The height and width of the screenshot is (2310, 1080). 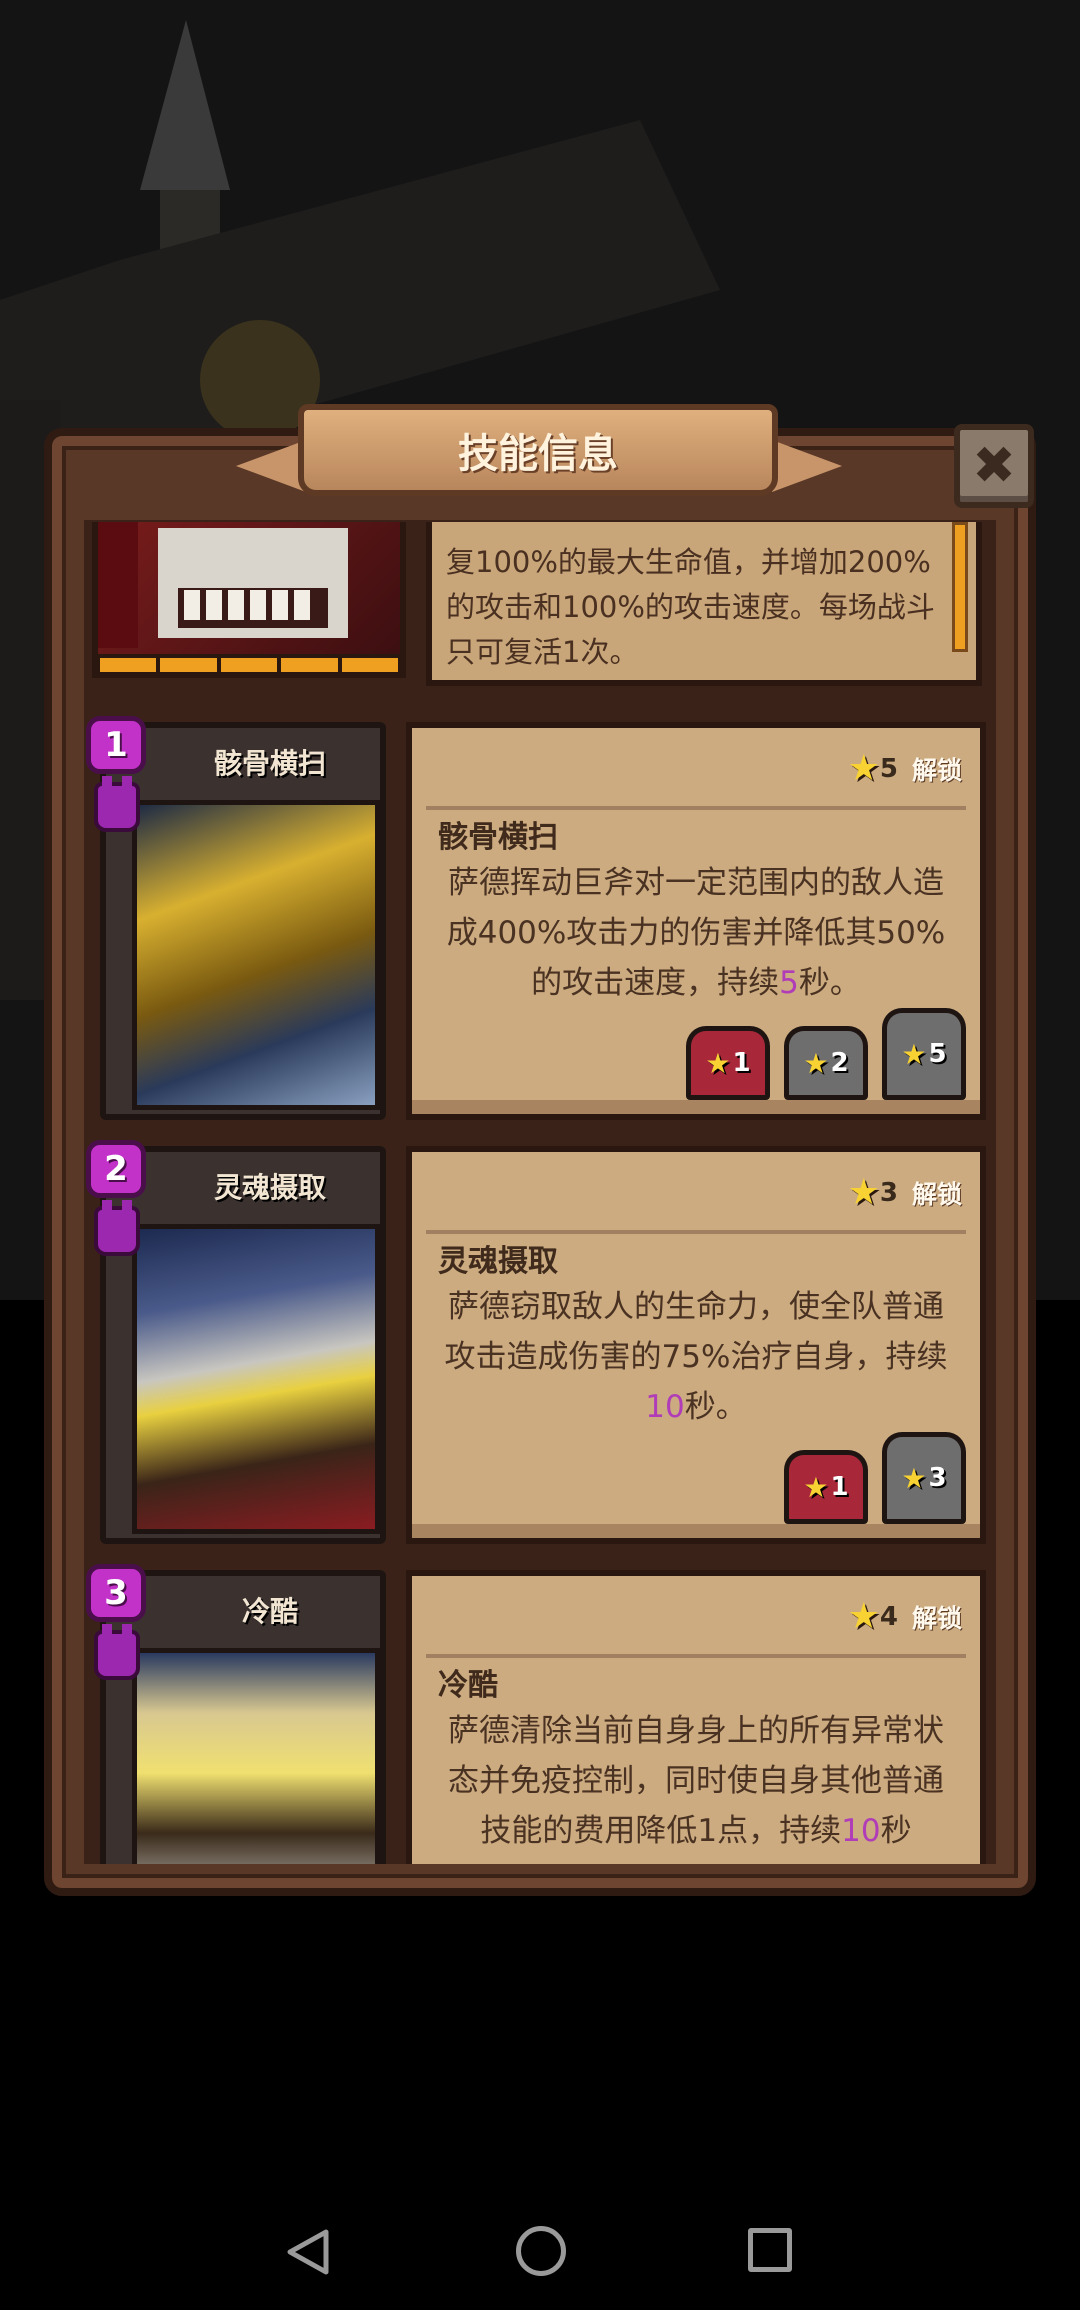 I want to click on level-value: 3, so click(x=937, y=1478).